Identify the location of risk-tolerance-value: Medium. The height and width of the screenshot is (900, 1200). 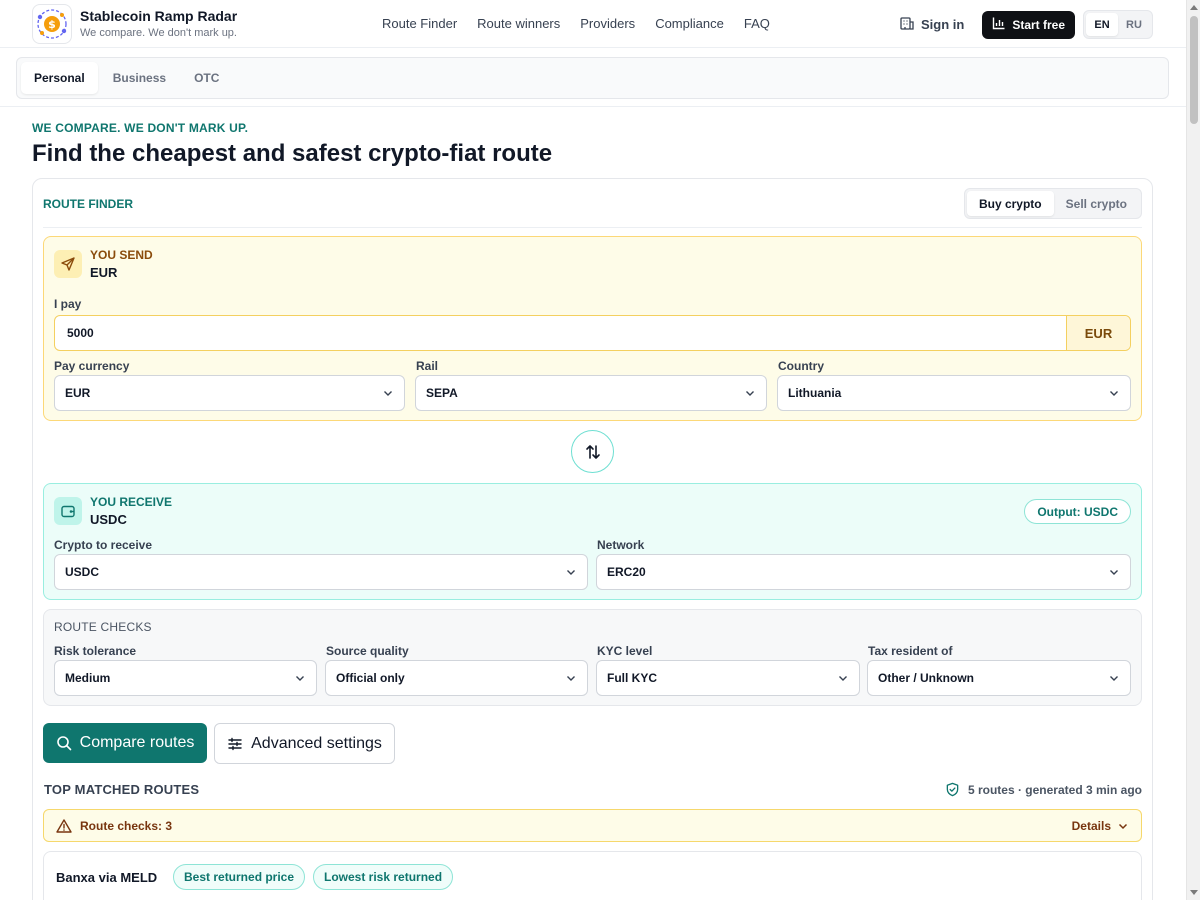
(88, 678).